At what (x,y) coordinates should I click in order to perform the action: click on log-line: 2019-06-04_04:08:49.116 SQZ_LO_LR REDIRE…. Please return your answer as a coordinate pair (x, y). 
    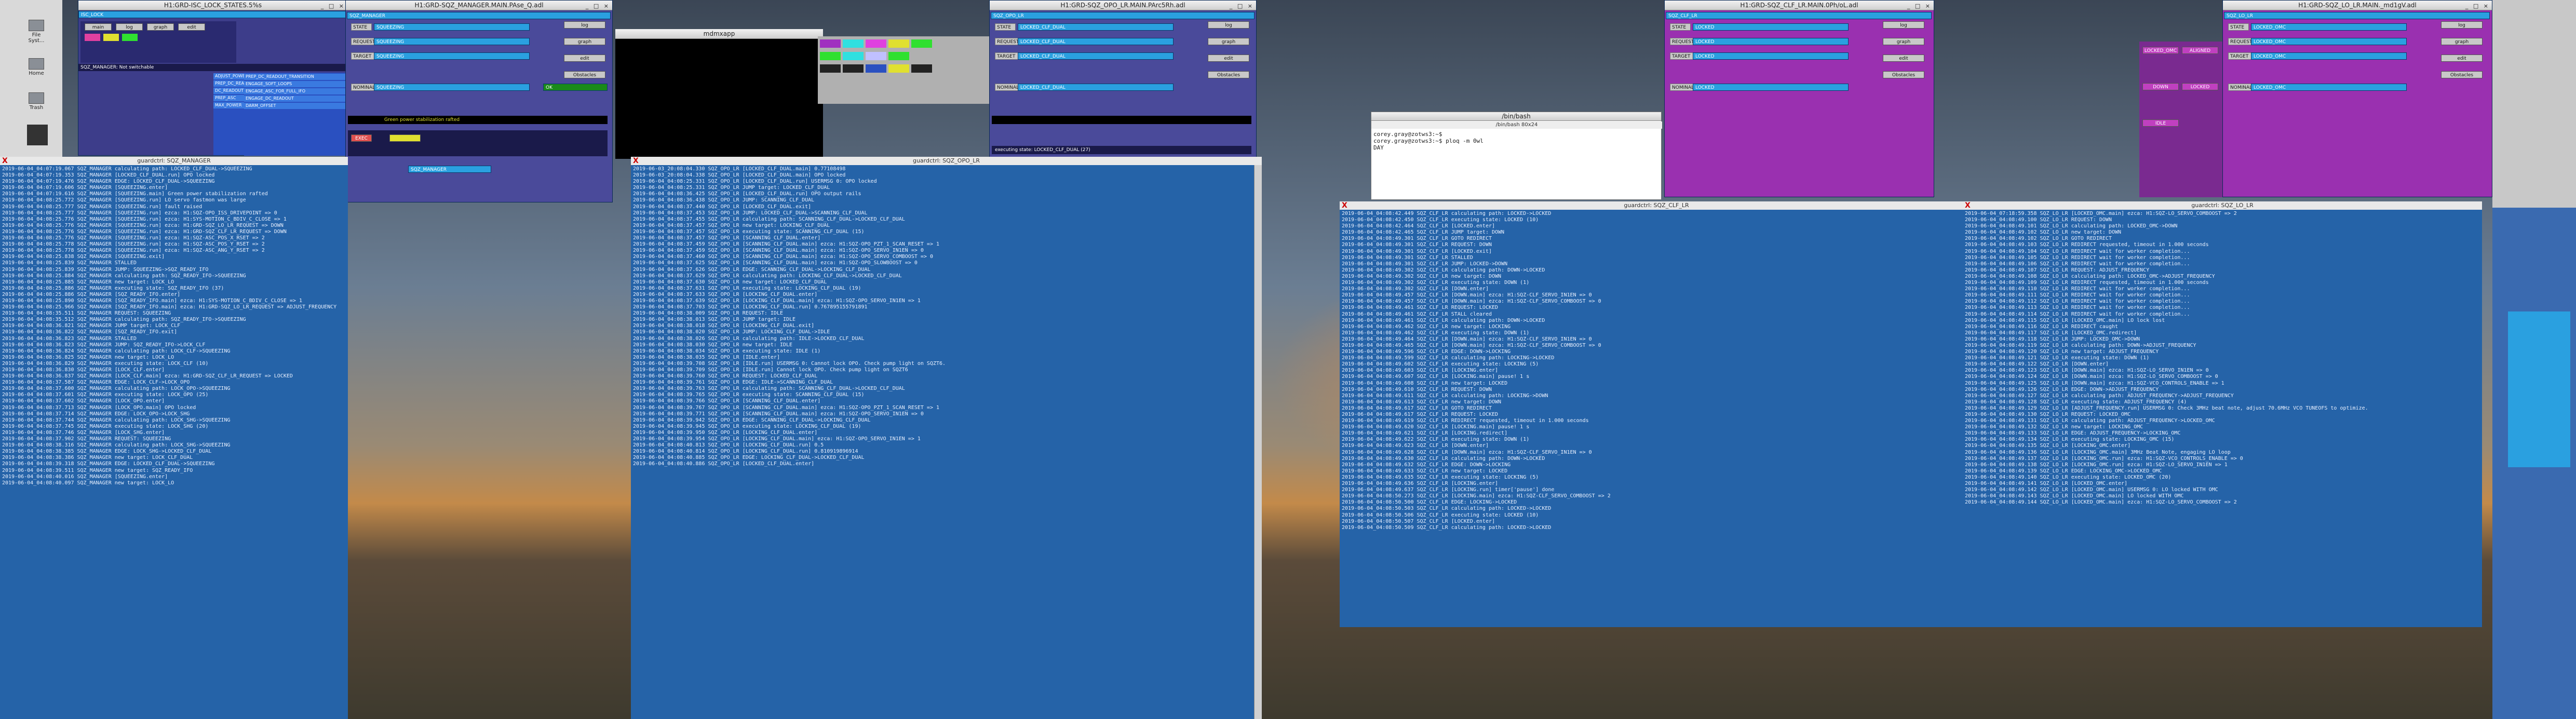
    Looking at the image, I should click on (2042, 326).